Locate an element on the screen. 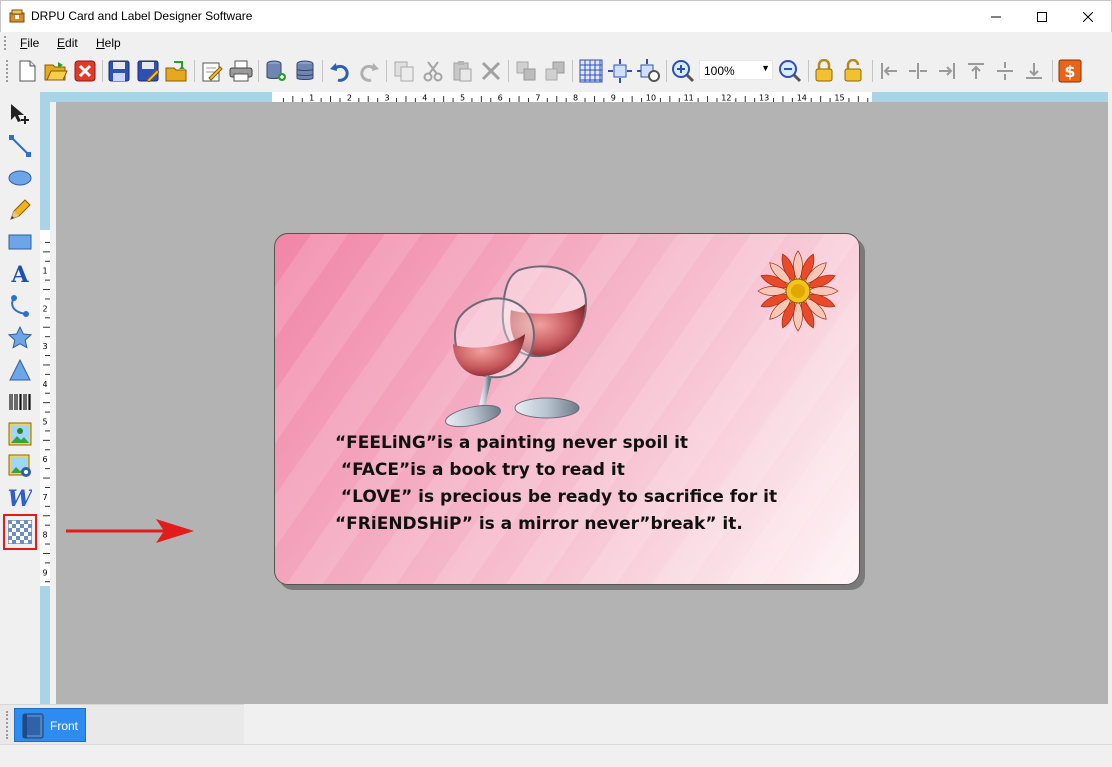  unlock-icon is located at coordinates (853, 71).